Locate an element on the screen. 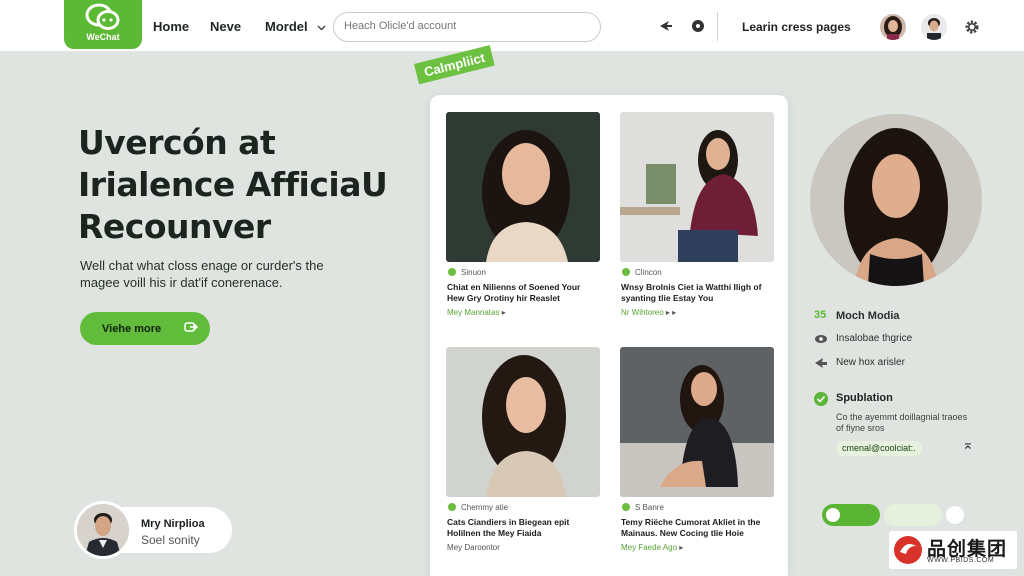  profile-avatar is located at coordinates (103, 530).